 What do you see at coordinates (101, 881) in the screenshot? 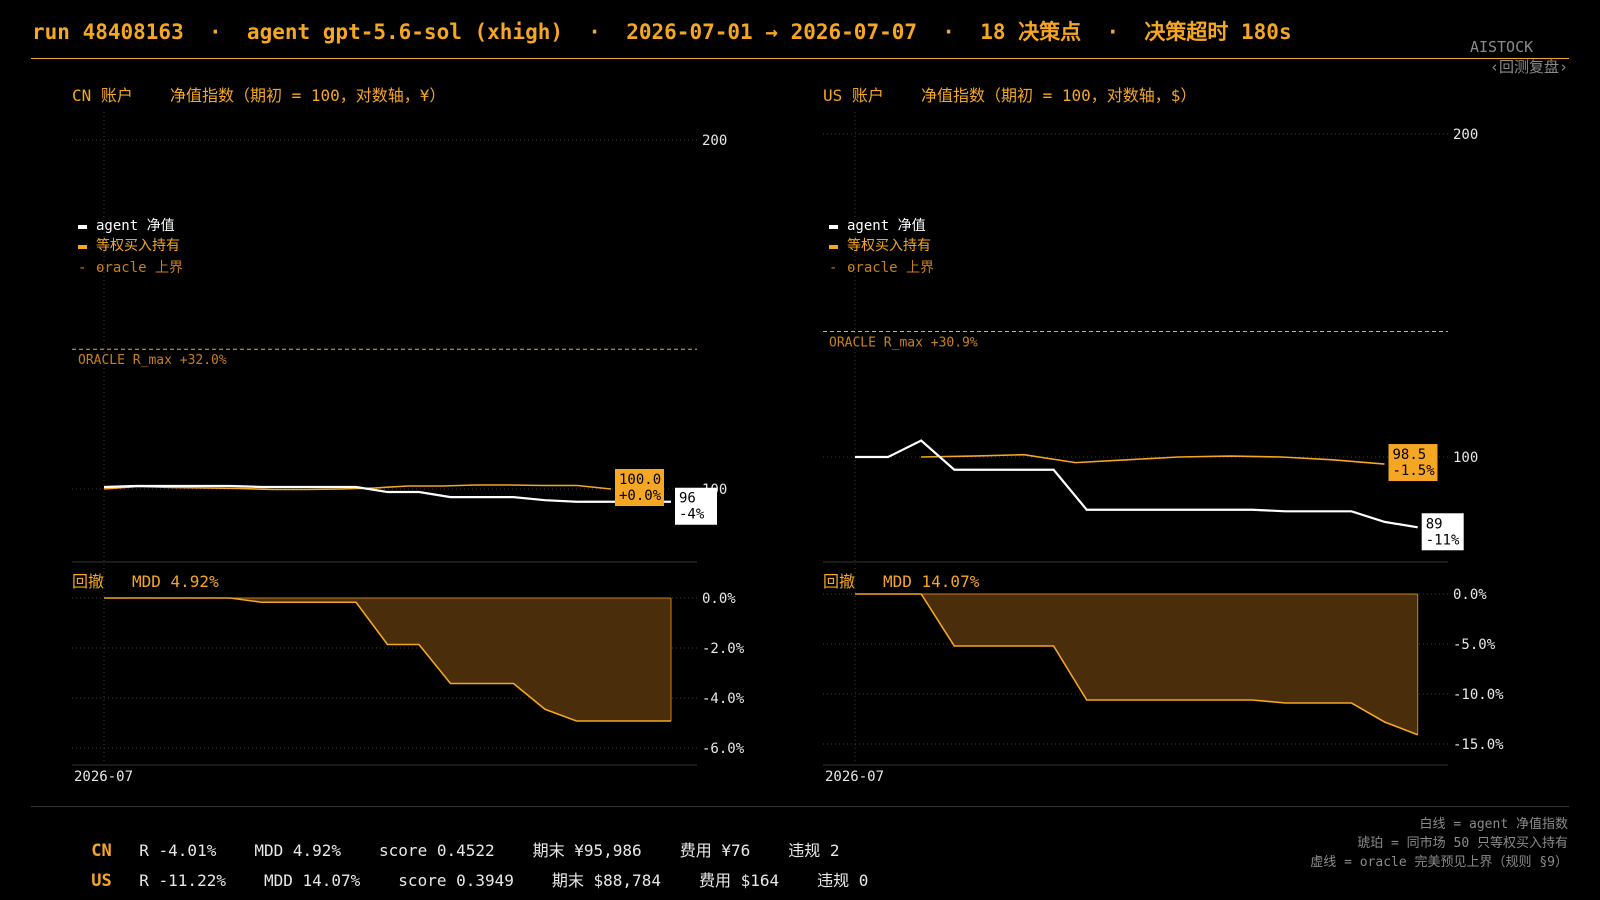
I see `market-code: US` at bounding box center [101, 881].